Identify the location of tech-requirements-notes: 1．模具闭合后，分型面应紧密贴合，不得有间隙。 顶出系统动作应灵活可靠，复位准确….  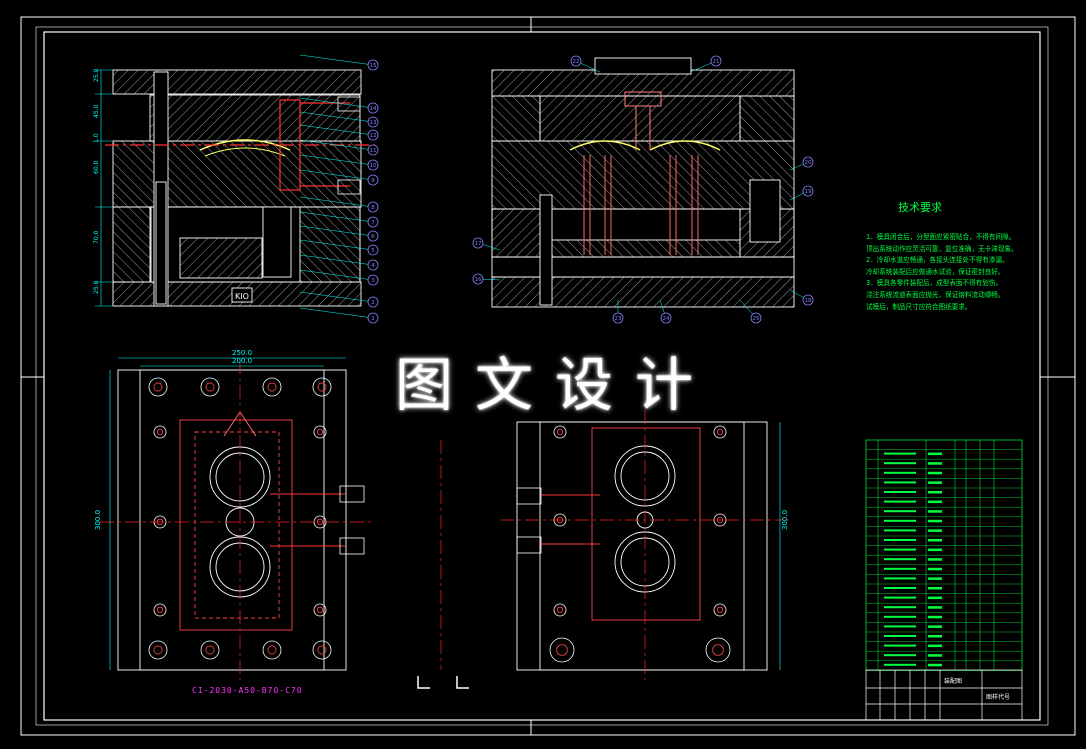
(966, 272).